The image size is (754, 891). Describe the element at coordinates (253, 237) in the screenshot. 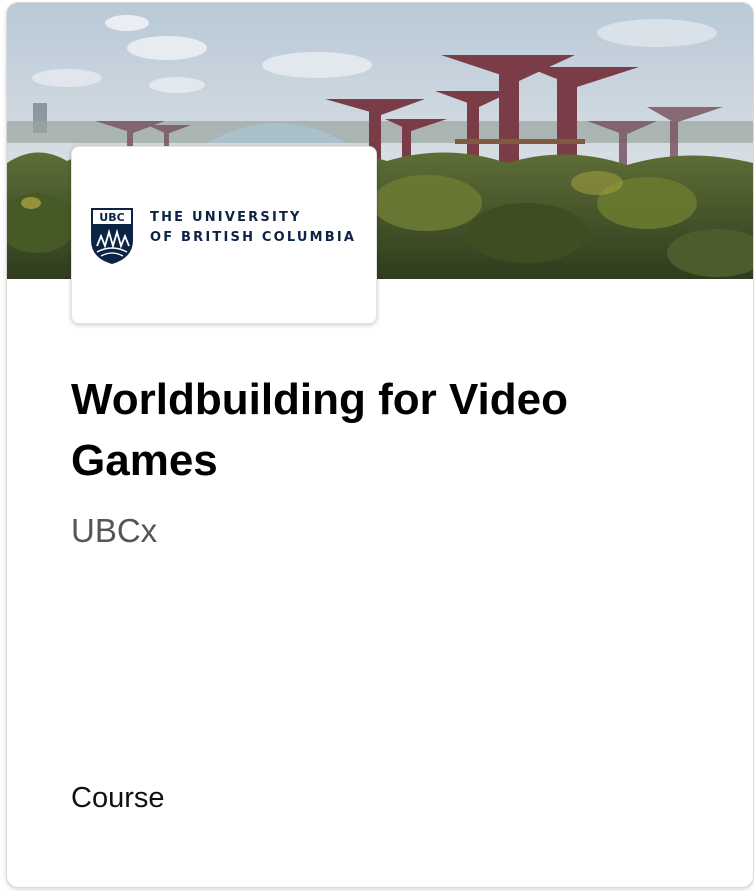

I see `partner-name-line2: OF BRITISH COLUMBIA` at that location.